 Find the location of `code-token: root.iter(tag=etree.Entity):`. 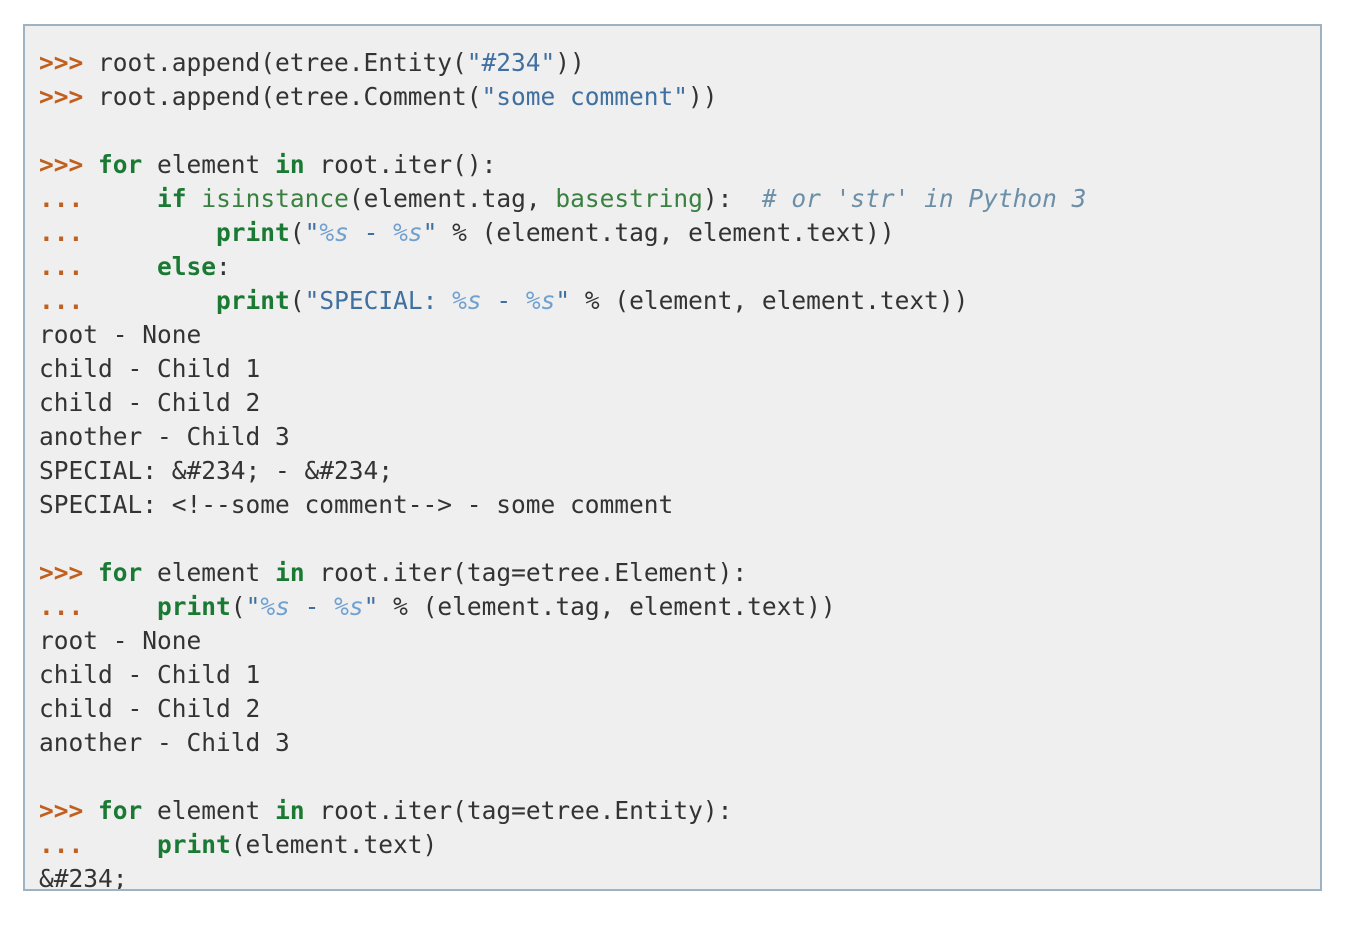

code-token: root.iter(tag=etree.Entity): is located at coordinates (518, 810).